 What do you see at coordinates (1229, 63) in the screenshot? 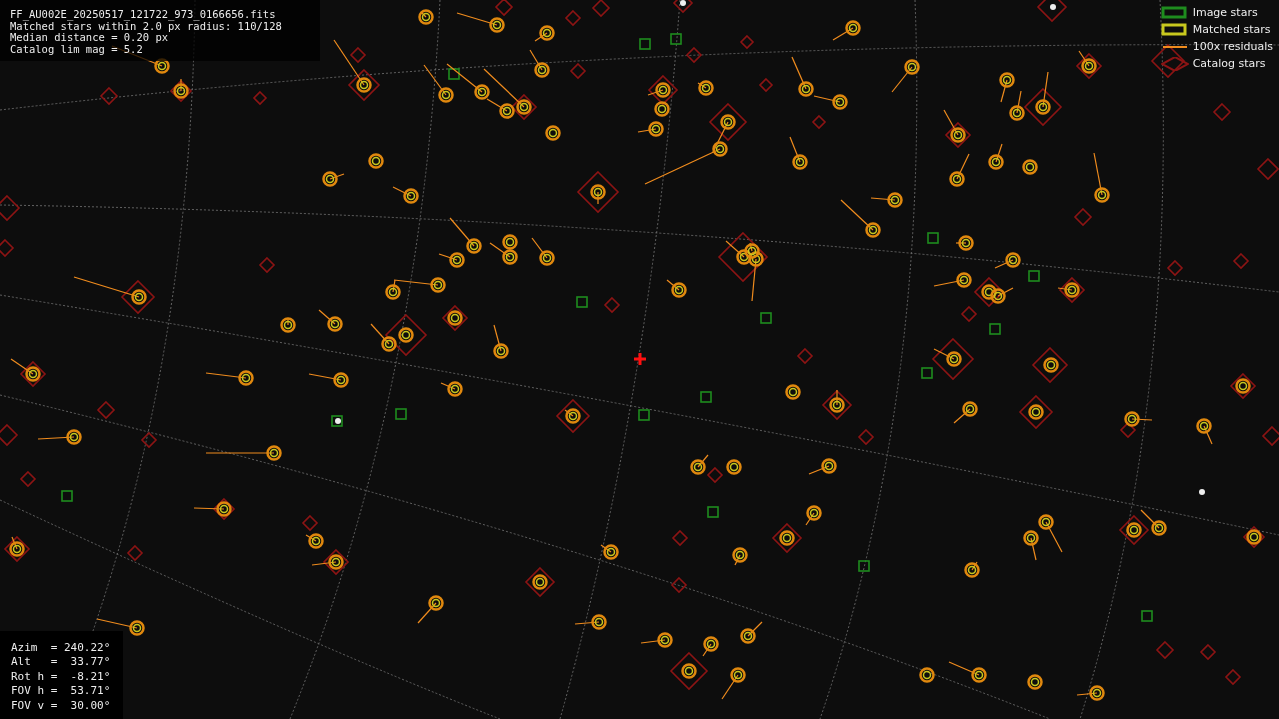
I see `legend-label: Catalog stars` at bounding box center [1229, 63].